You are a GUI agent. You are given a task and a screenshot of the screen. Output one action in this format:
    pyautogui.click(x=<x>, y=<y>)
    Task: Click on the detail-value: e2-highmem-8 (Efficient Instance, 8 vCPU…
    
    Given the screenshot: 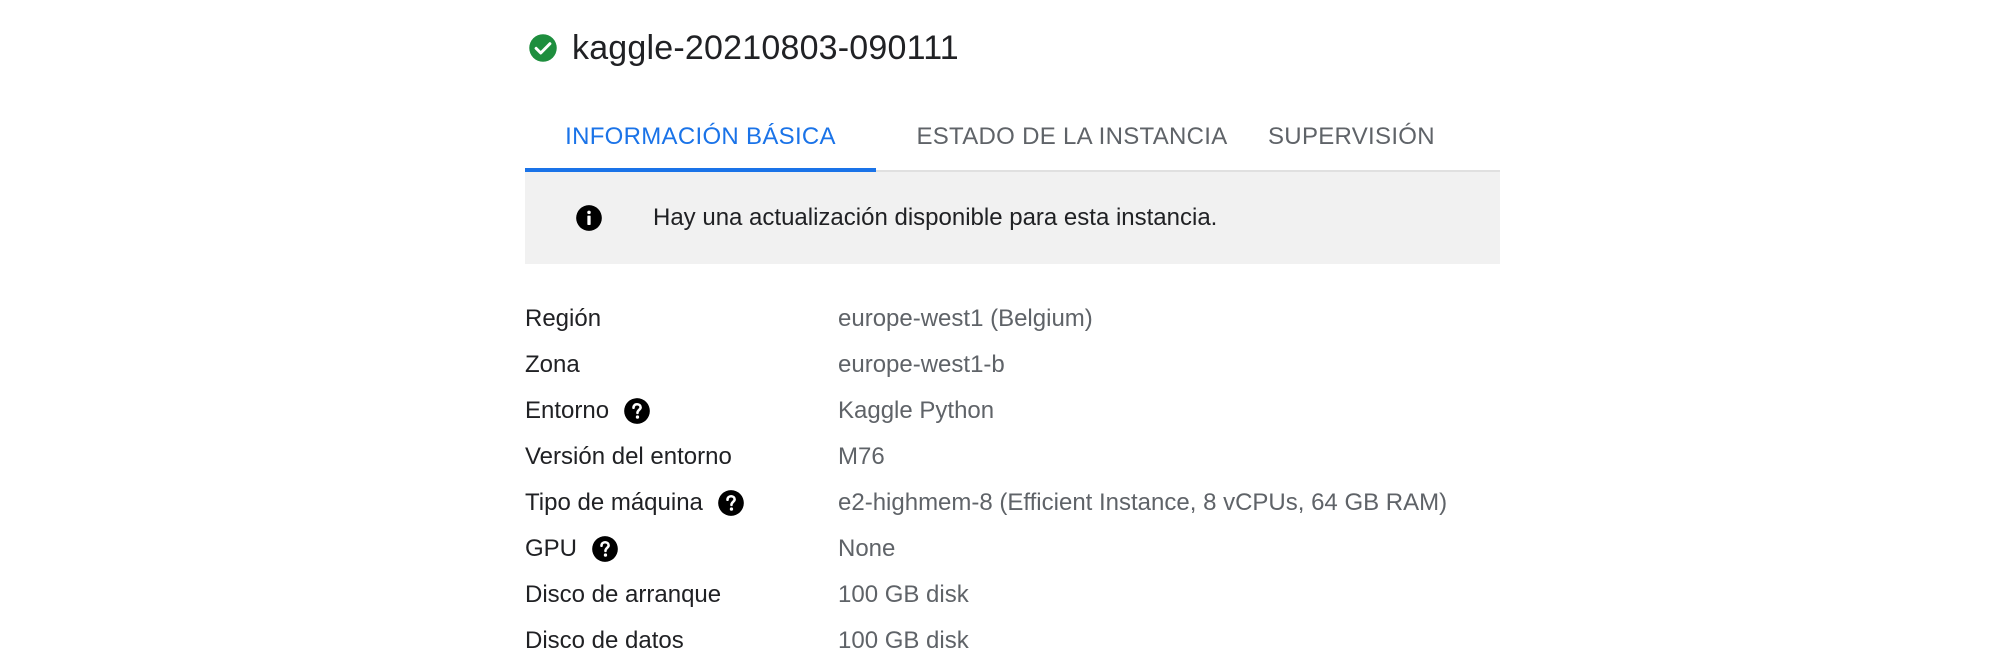 What is the action you would take?
    pyautogui.click(x=1143, y=502)
    